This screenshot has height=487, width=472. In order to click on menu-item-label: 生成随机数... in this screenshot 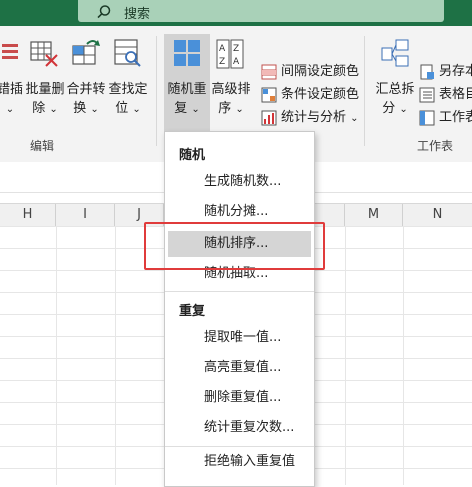, I will do `click(243, 181)`.